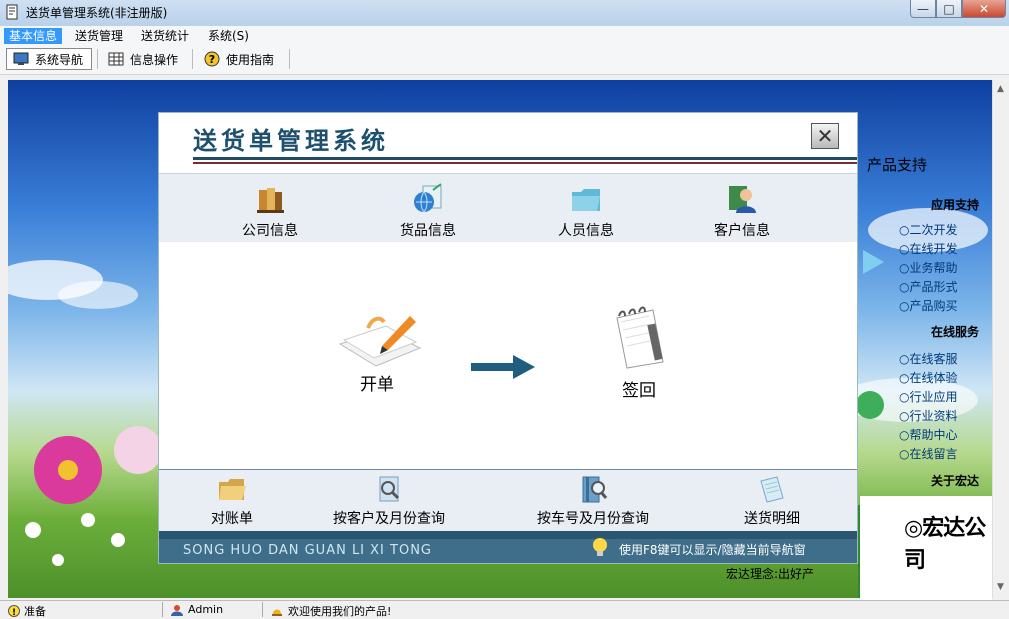 The width and height of the screenshot is (1009, 619). What do you see at coordinates (928, 396) in the screenshot?
I see `sidebar-link-industry-apps: ○行业应用` at bounding box center [928, 396].